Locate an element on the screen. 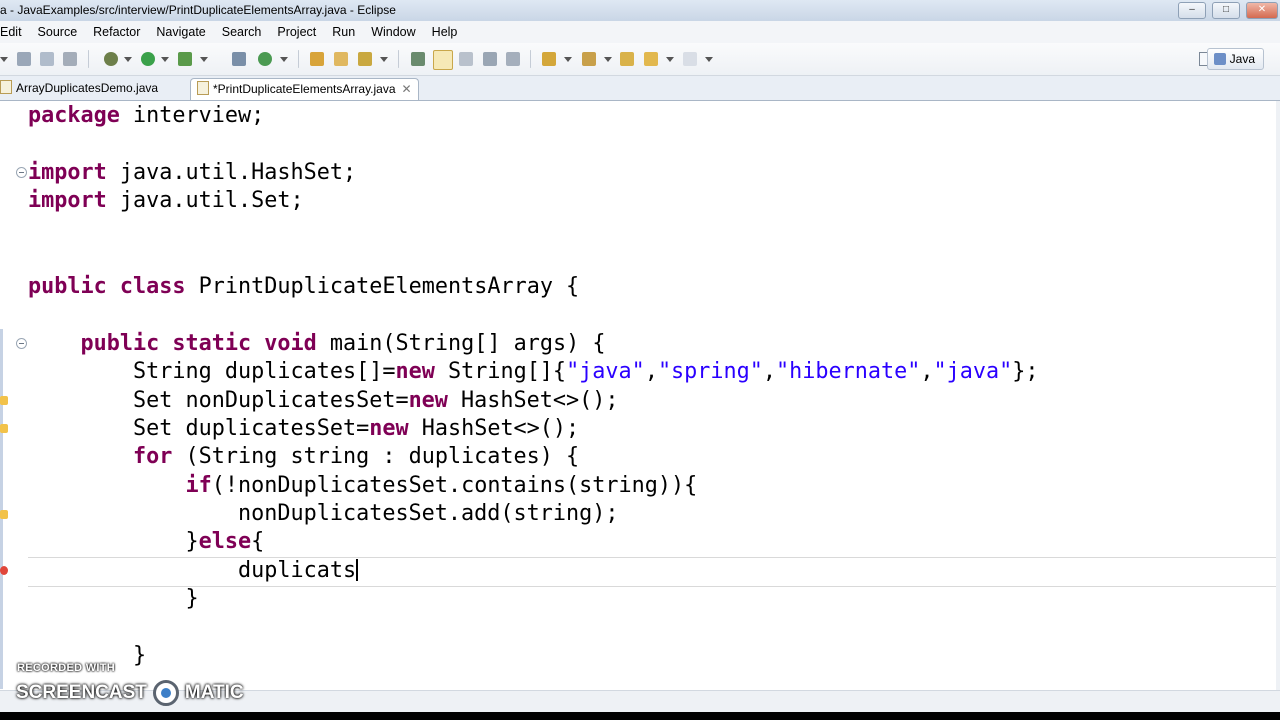  toggle-mark-occurrences-icon is located at coordinates (443, 60).